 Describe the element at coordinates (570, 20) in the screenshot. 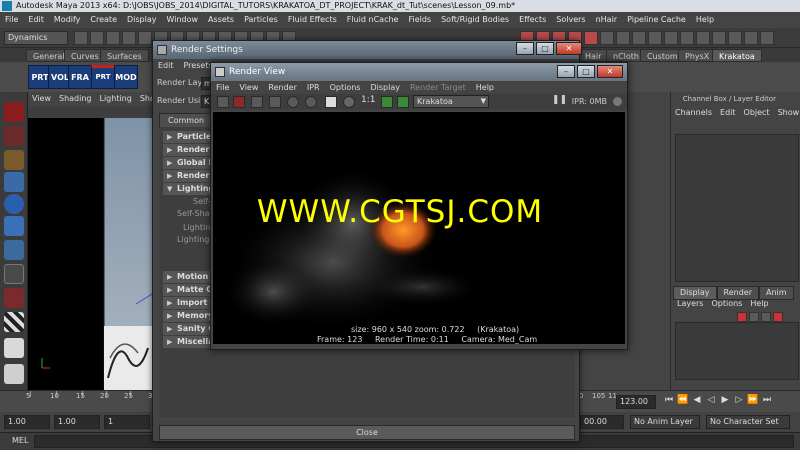

I see `menu-solvers: Solvers` at that location.